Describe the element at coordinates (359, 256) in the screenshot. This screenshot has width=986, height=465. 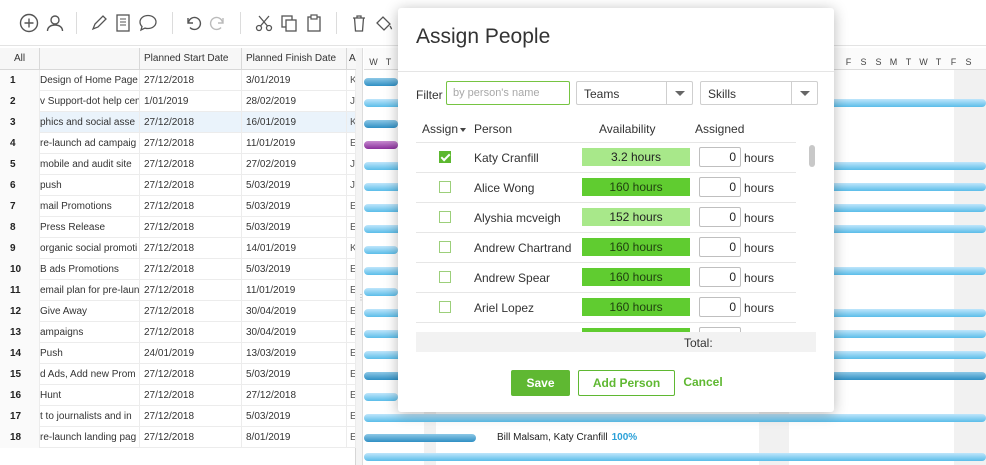
I see `pane-splitter` at that location.